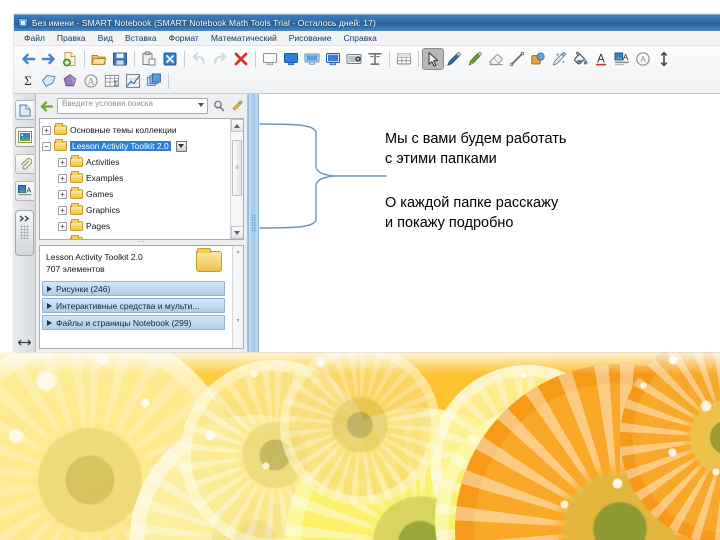 The height and width of the screenshot is (540, 720). What do you see at coordinates (136, 178) in the screenshot?
I see `gallery-tree-item: + Examples` at bounding box center [136, 178].